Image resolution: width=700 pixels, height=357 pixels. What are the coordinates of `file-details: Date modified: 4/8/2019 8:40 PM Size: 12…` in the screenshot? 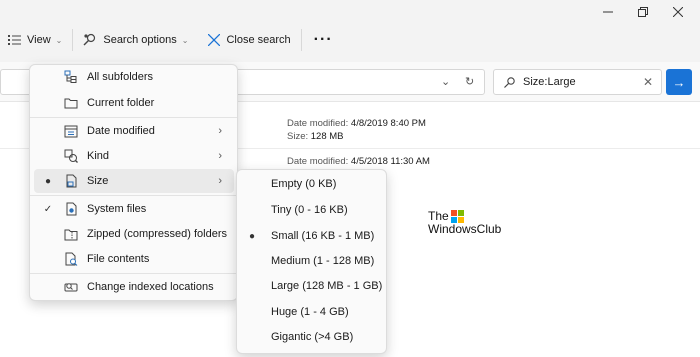 It's located at (356, 130).